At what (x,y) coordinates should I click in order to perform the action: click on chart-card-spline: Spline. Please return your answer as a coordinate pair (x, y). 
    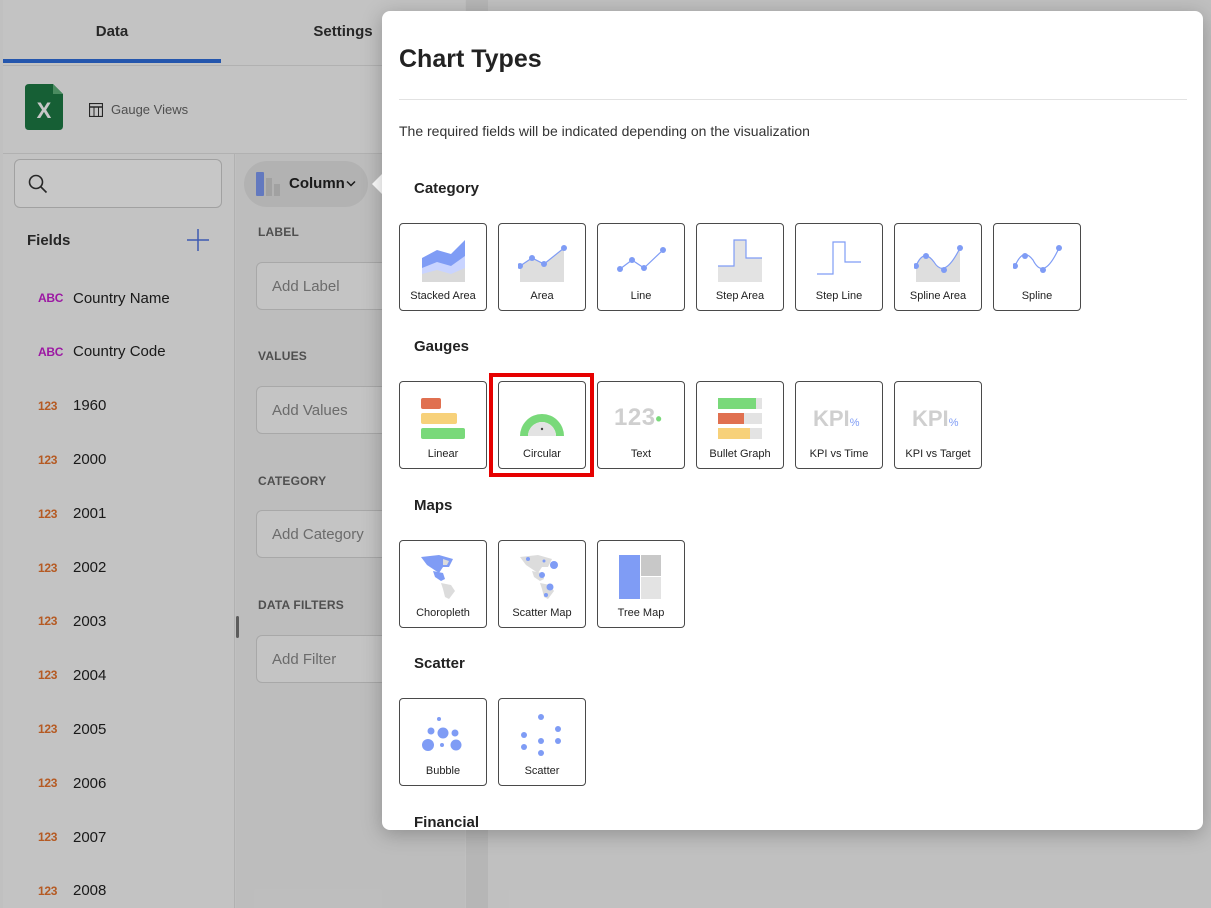
    Looking at the image, I should click on (1037, 267).